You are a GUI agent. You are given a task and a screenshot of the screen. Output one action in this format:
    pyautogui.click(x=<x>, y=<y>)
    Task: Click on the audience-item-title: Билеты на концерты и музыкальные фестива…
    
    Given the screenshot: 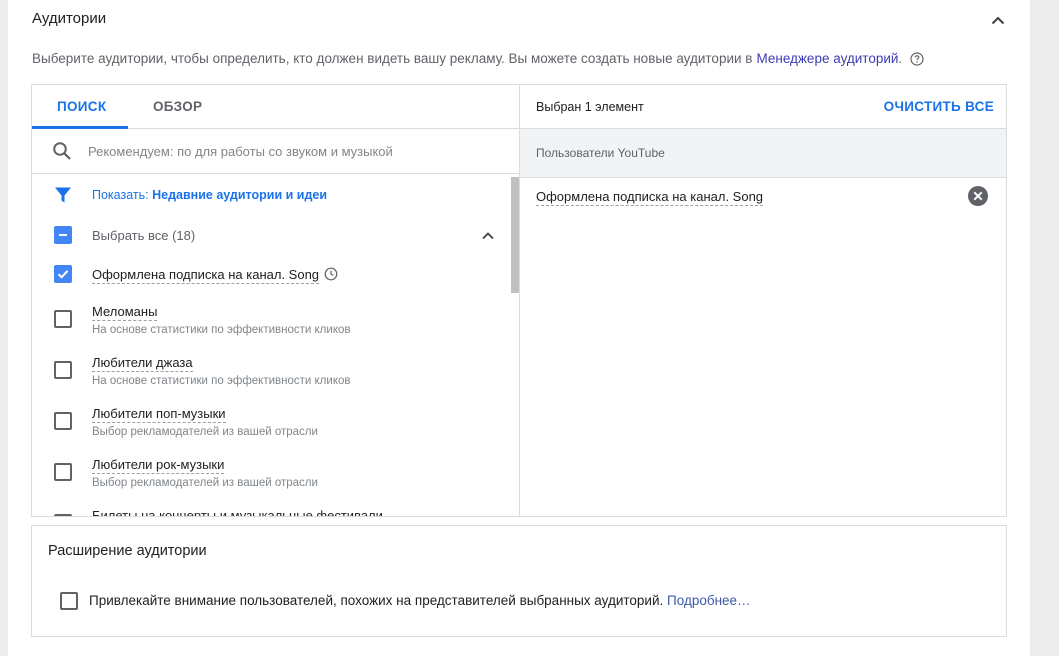 What is the action you would take?
    pyautogui.click(x=237, y=512)
    